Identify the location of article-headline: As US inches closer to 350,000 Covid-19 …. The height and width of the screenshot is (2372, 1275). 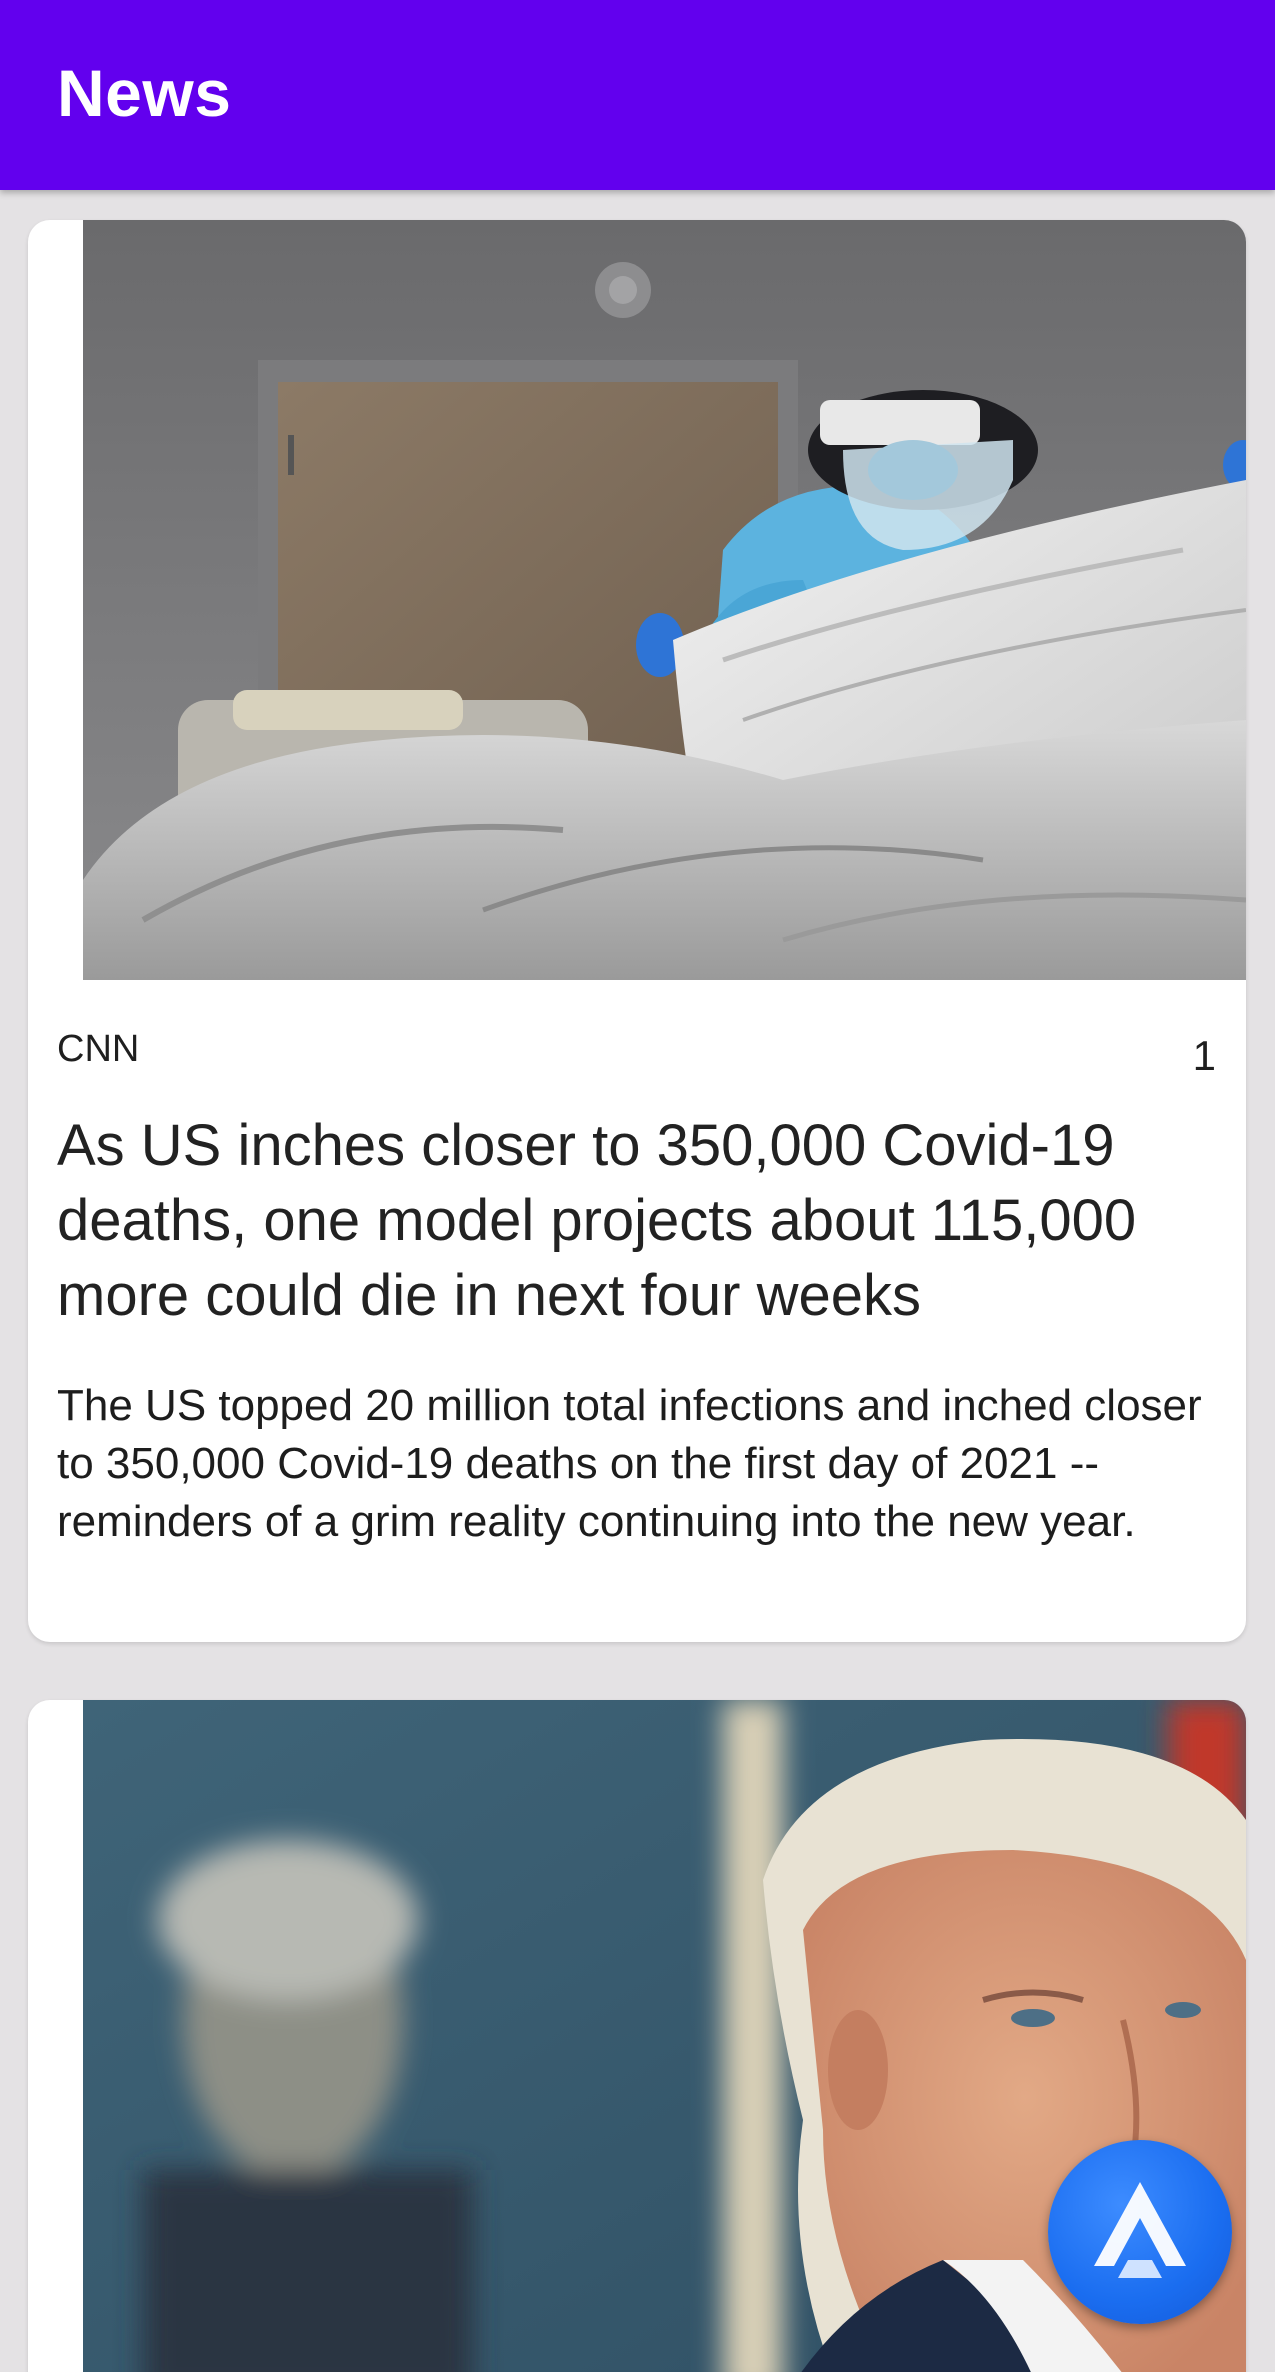
(647, 1220).